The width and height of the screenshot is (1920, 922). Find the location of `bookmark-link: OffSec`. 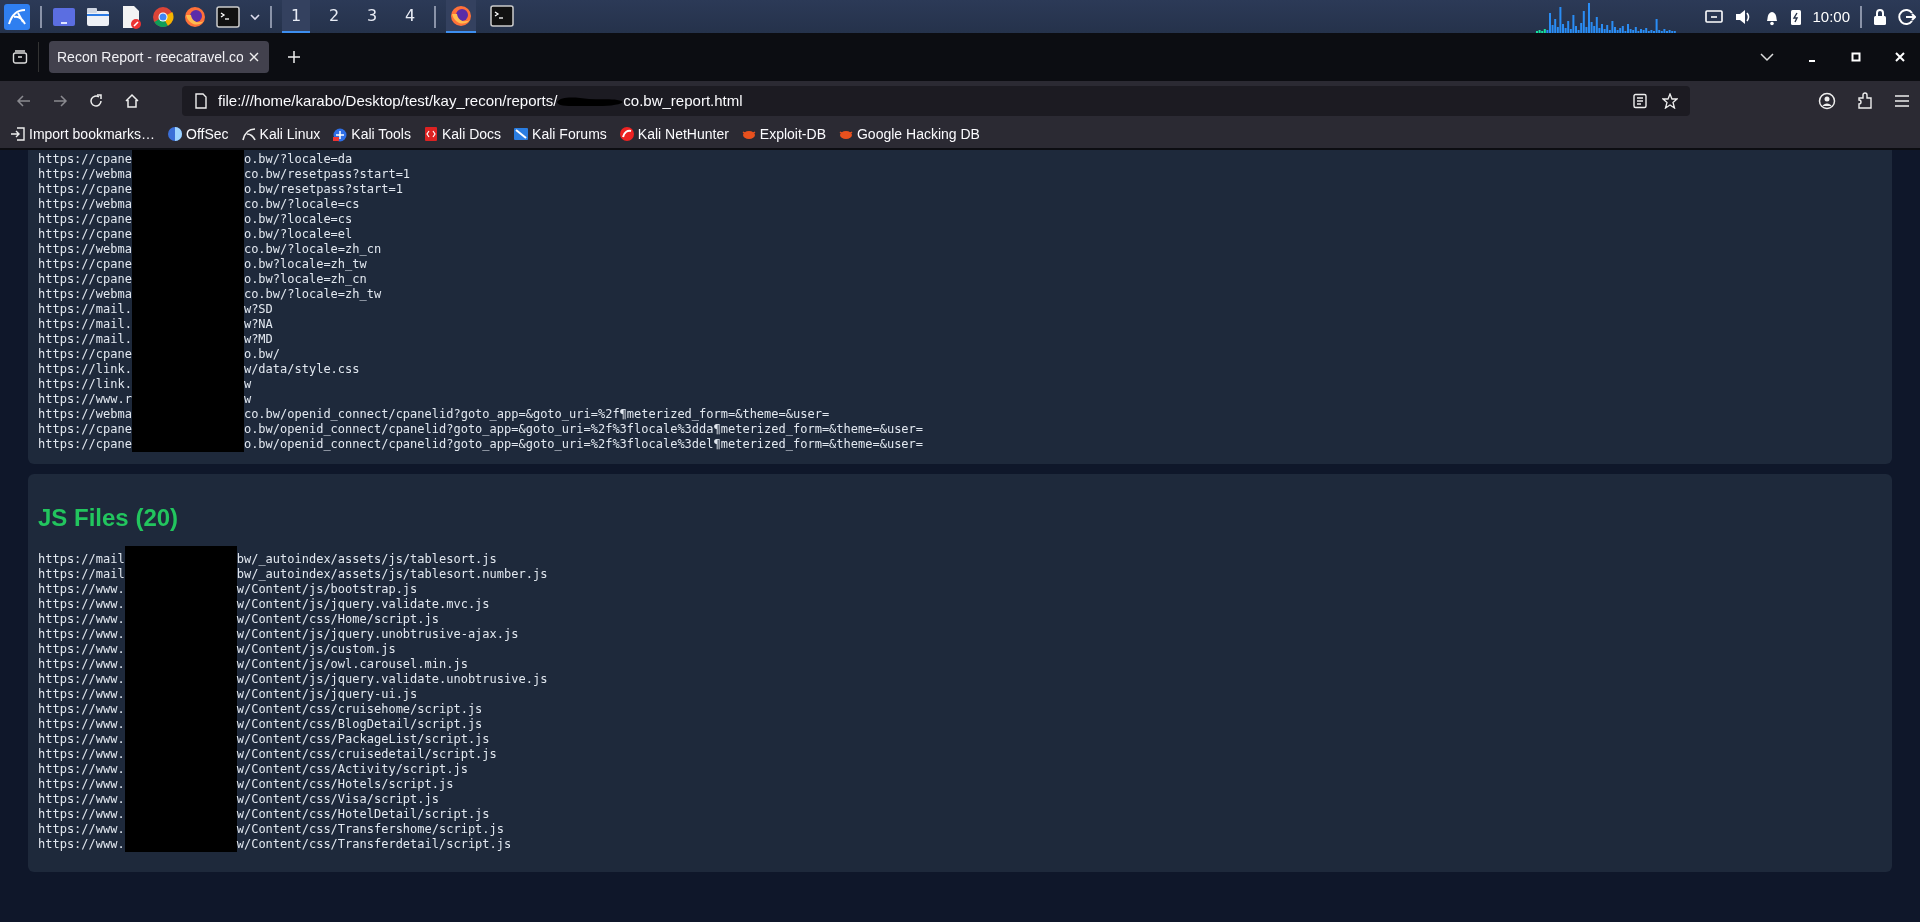

bookmark-link: OffSec is located at coordinates (198, 134).